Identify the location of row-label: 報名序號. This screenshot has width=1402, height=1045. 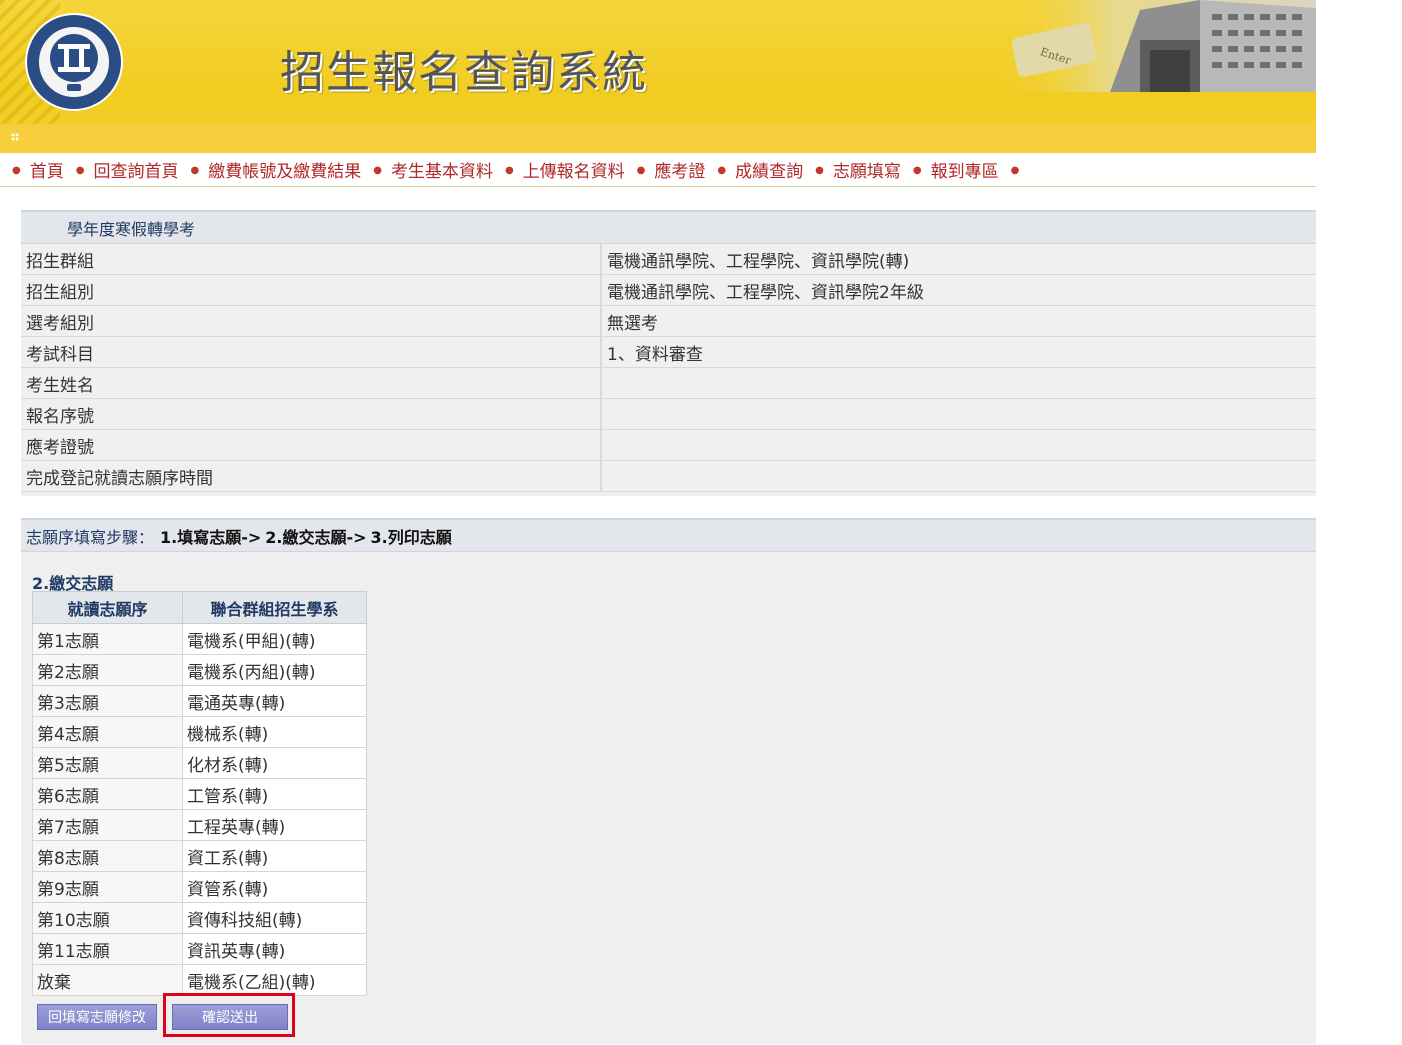
(311, 414).